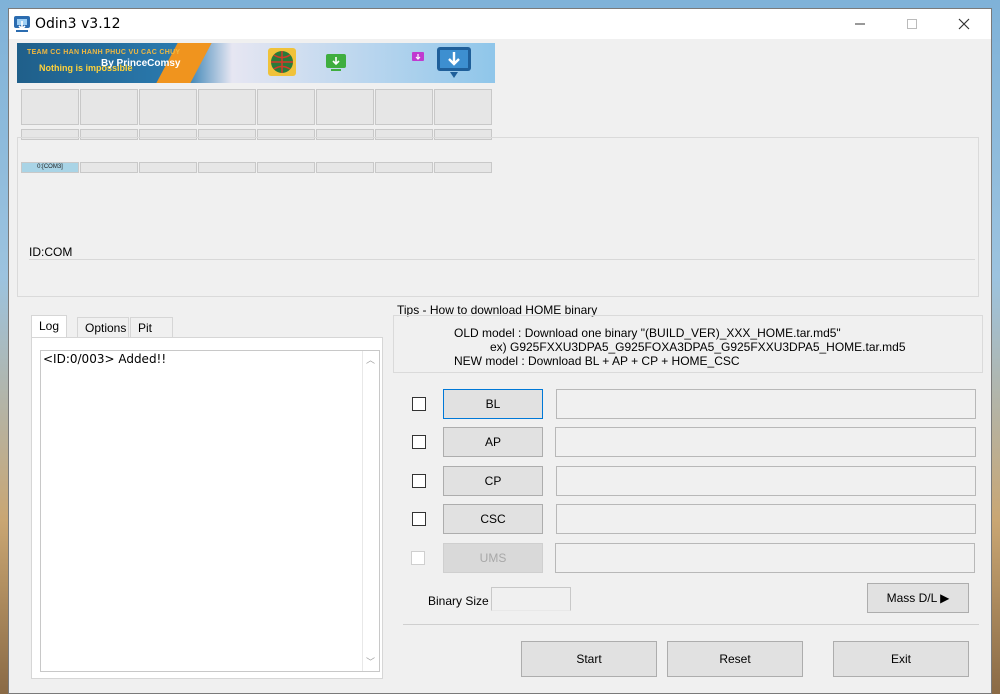 Image resolution: width=1000 pixels, height=694 pixels. Describe the element at coordinates (370, 359) in the screenshot. I see `scroll-up-icon: ︿` at that location.